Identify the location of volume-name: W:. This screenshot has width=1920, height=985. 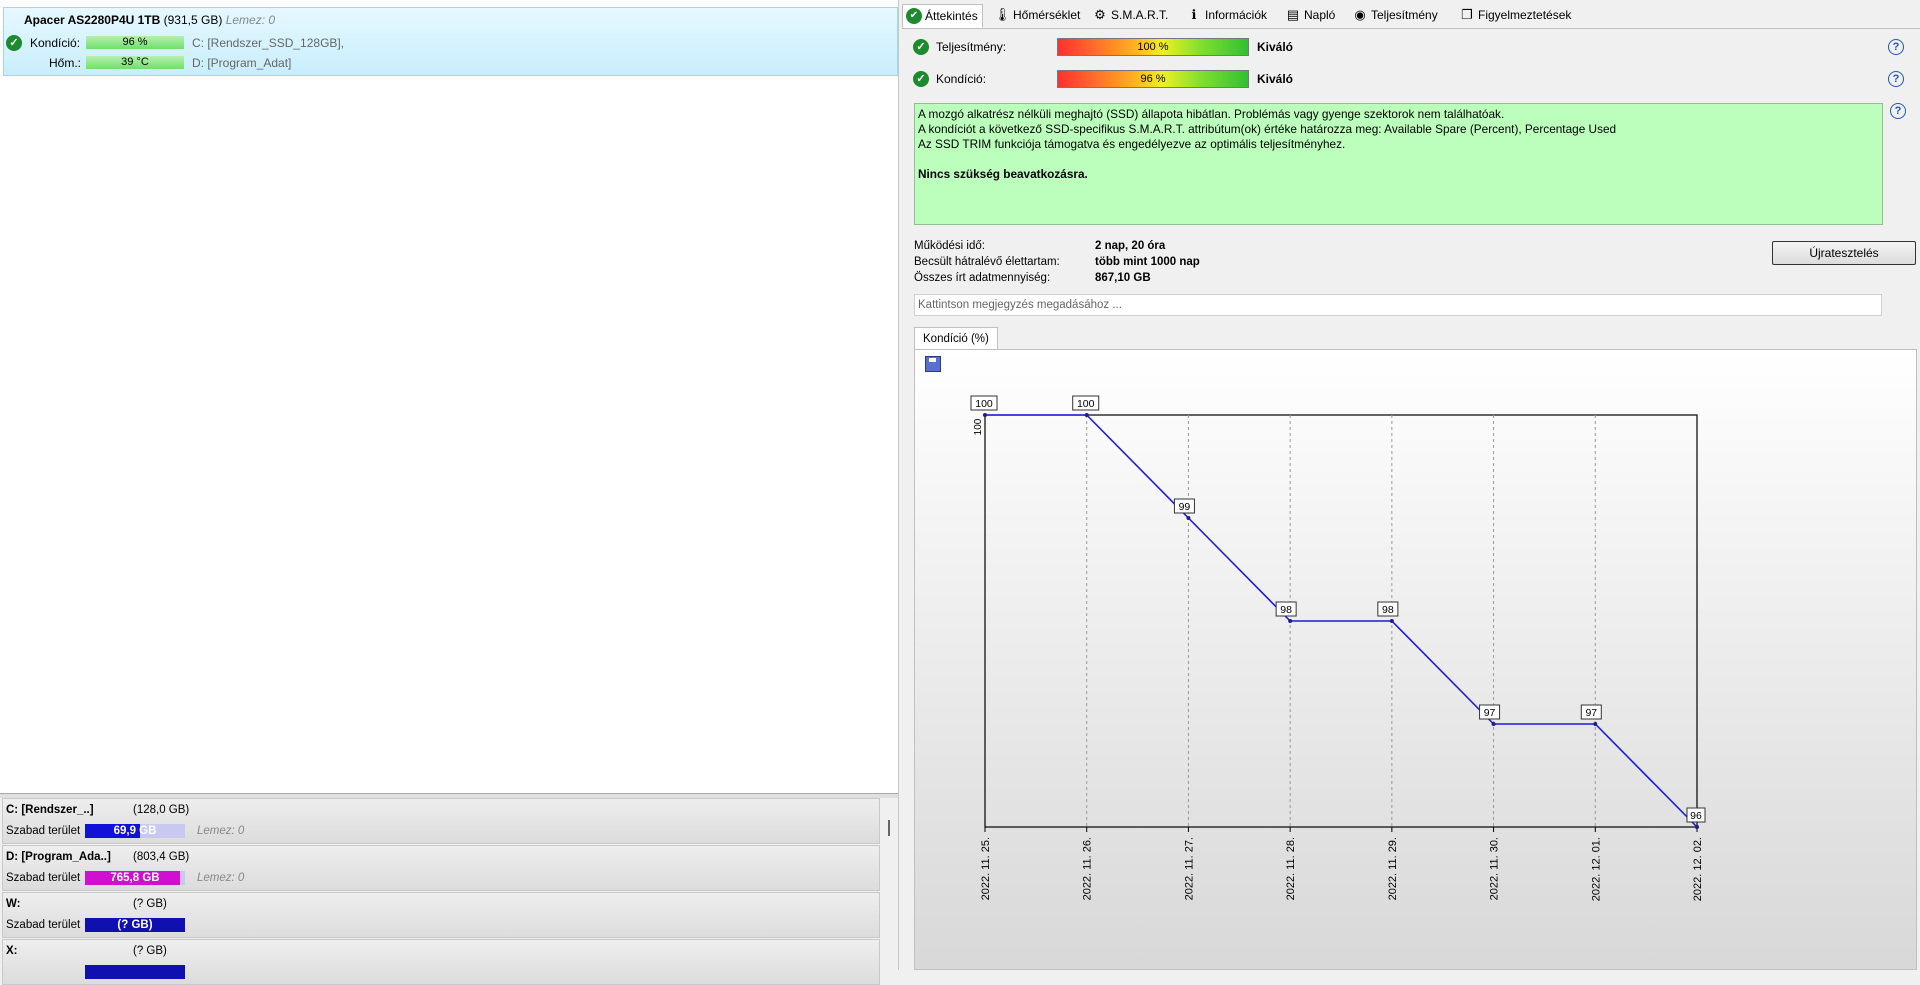
(13, 904).